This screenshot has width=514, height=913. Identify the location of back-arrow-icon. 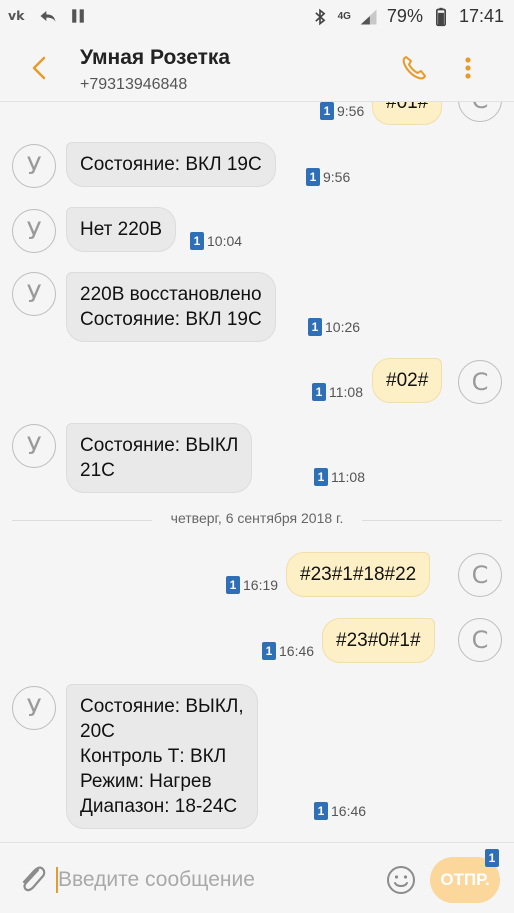
(40, 68).